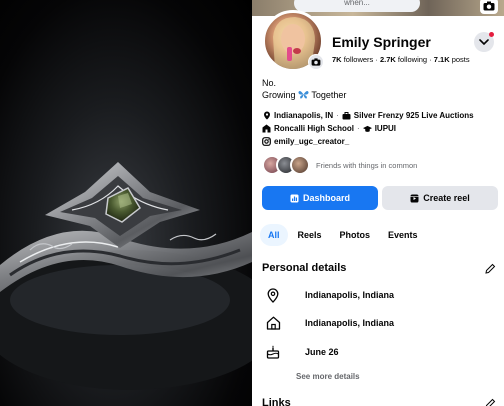 The height and width of the screenshot is (406, 504). I want to click on create-reel-button: Create reel, so click(440, 198).